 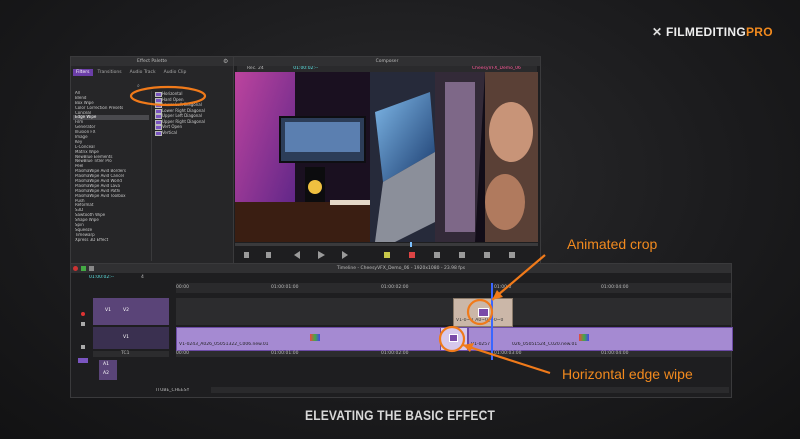 What do you see at coordinates (168, 96) in the screenshot?
I see `annotation-wipe-highlight` at bounding box center [168, 96].